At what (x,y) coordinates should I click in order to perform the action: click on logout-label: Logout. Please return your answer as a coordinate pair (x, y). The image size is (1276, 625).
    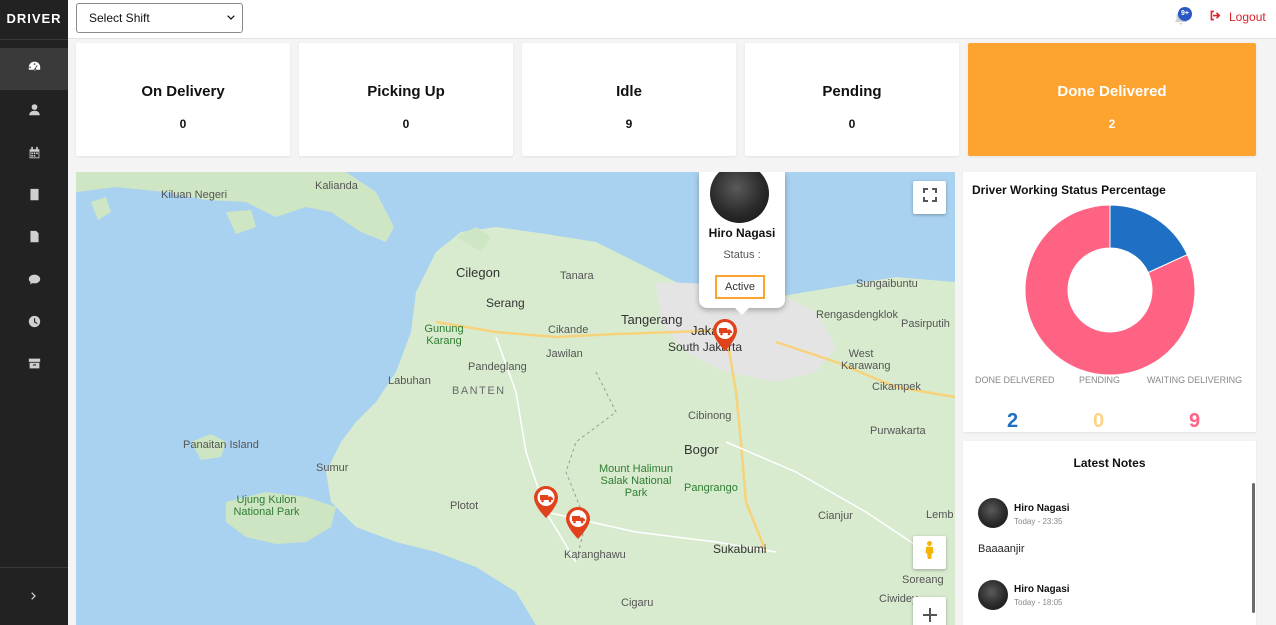
    Looking at the image, I should click on (1247, 17).